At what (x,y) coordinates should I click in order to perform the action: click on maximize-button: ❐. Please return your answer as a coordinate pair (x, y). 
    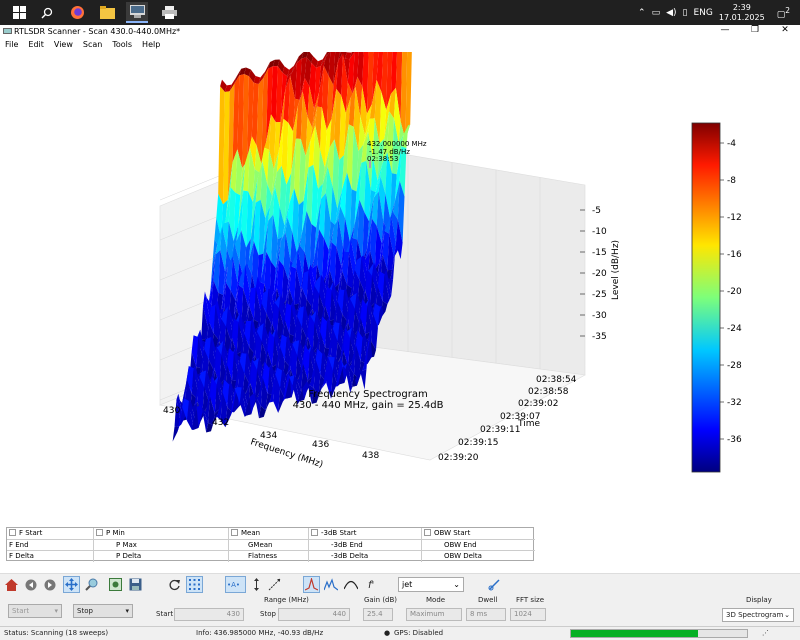
    Looking at the image, I should click on (755, 30).